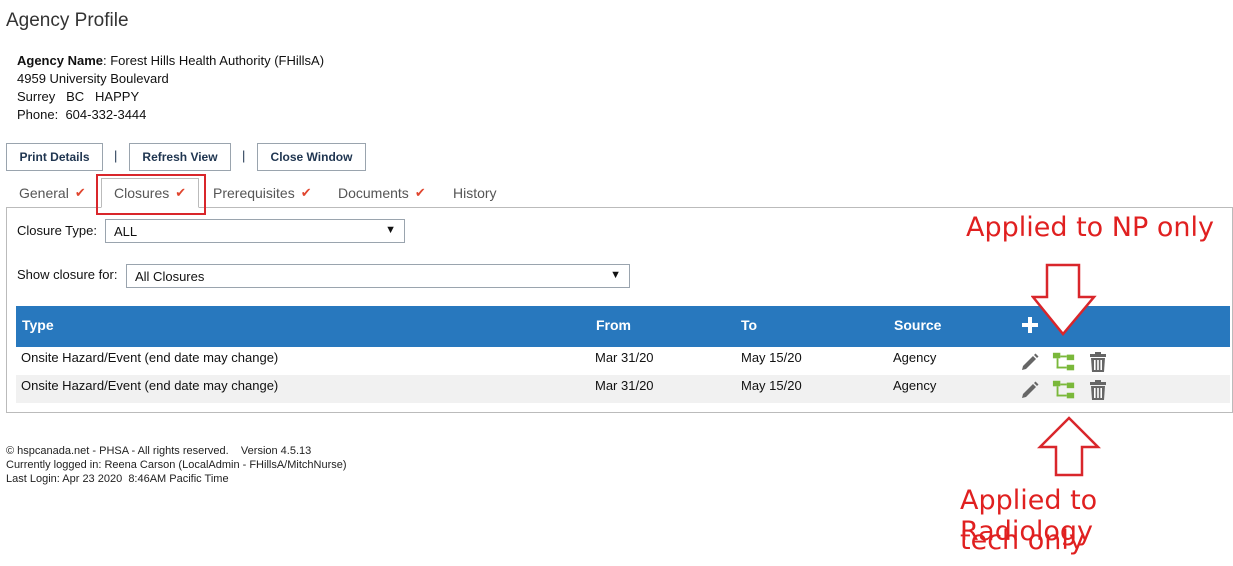  What do you see at coordinates (170, 97) in the screenshot?
I see `agency-city-row: Surrey BC HAPPY` at bounding box center [170, 97].